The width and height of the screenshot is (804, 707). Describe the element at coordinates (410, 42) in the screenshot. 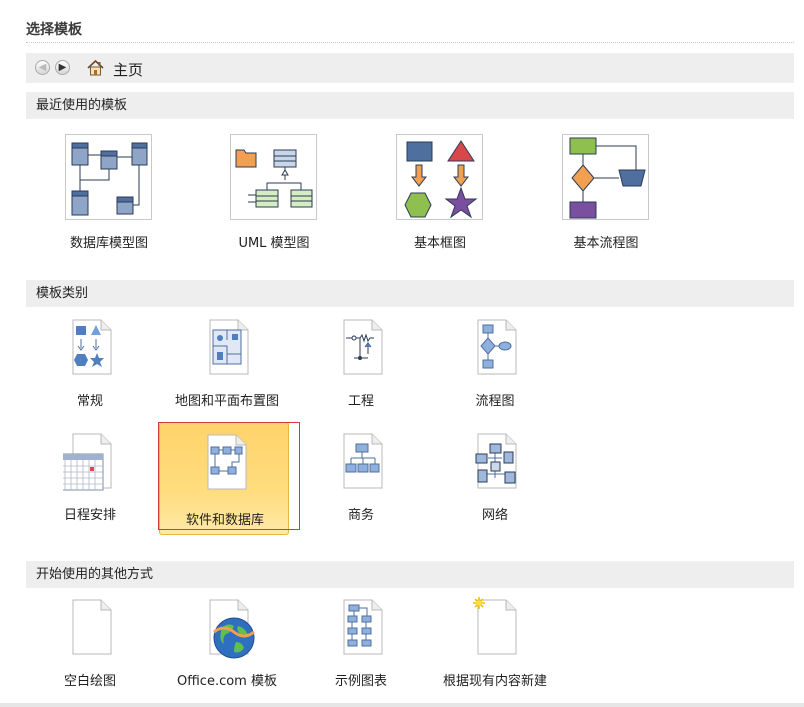

I see `title-divider` at that location.